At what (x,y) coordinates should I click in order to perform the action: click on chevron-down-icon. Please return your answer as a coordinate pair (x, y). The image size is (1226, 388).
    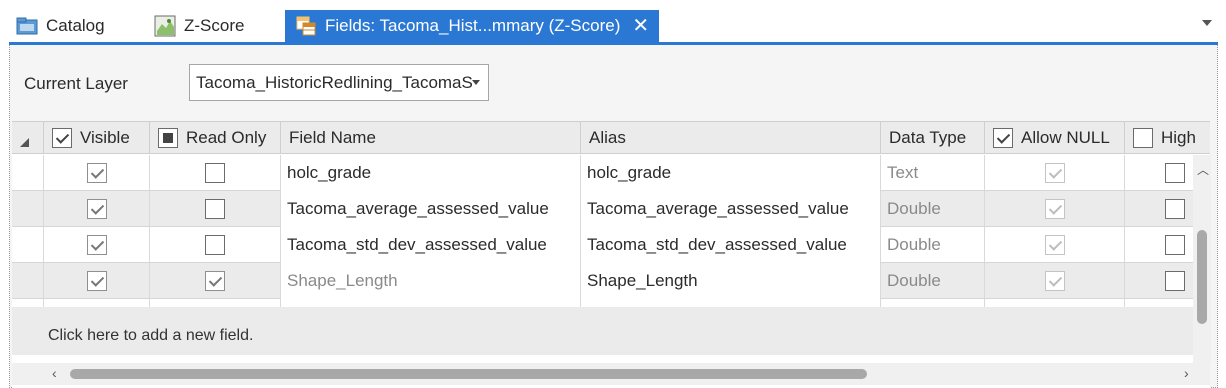
    Looking at the image, I should click on (1207, 23).